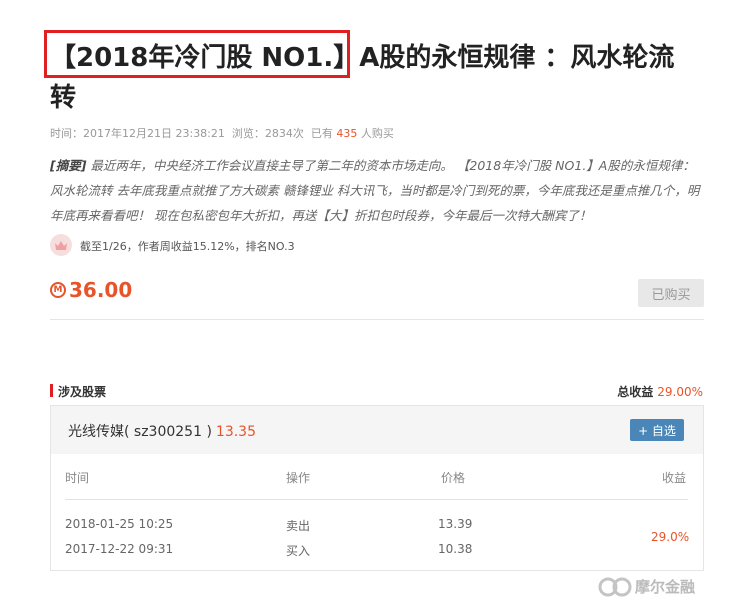 The width and height of the screenshot is (730, 616). Describe the element at coordinates (455, 524) in the screenshot. I see `row1-price: 13.39` at that location.